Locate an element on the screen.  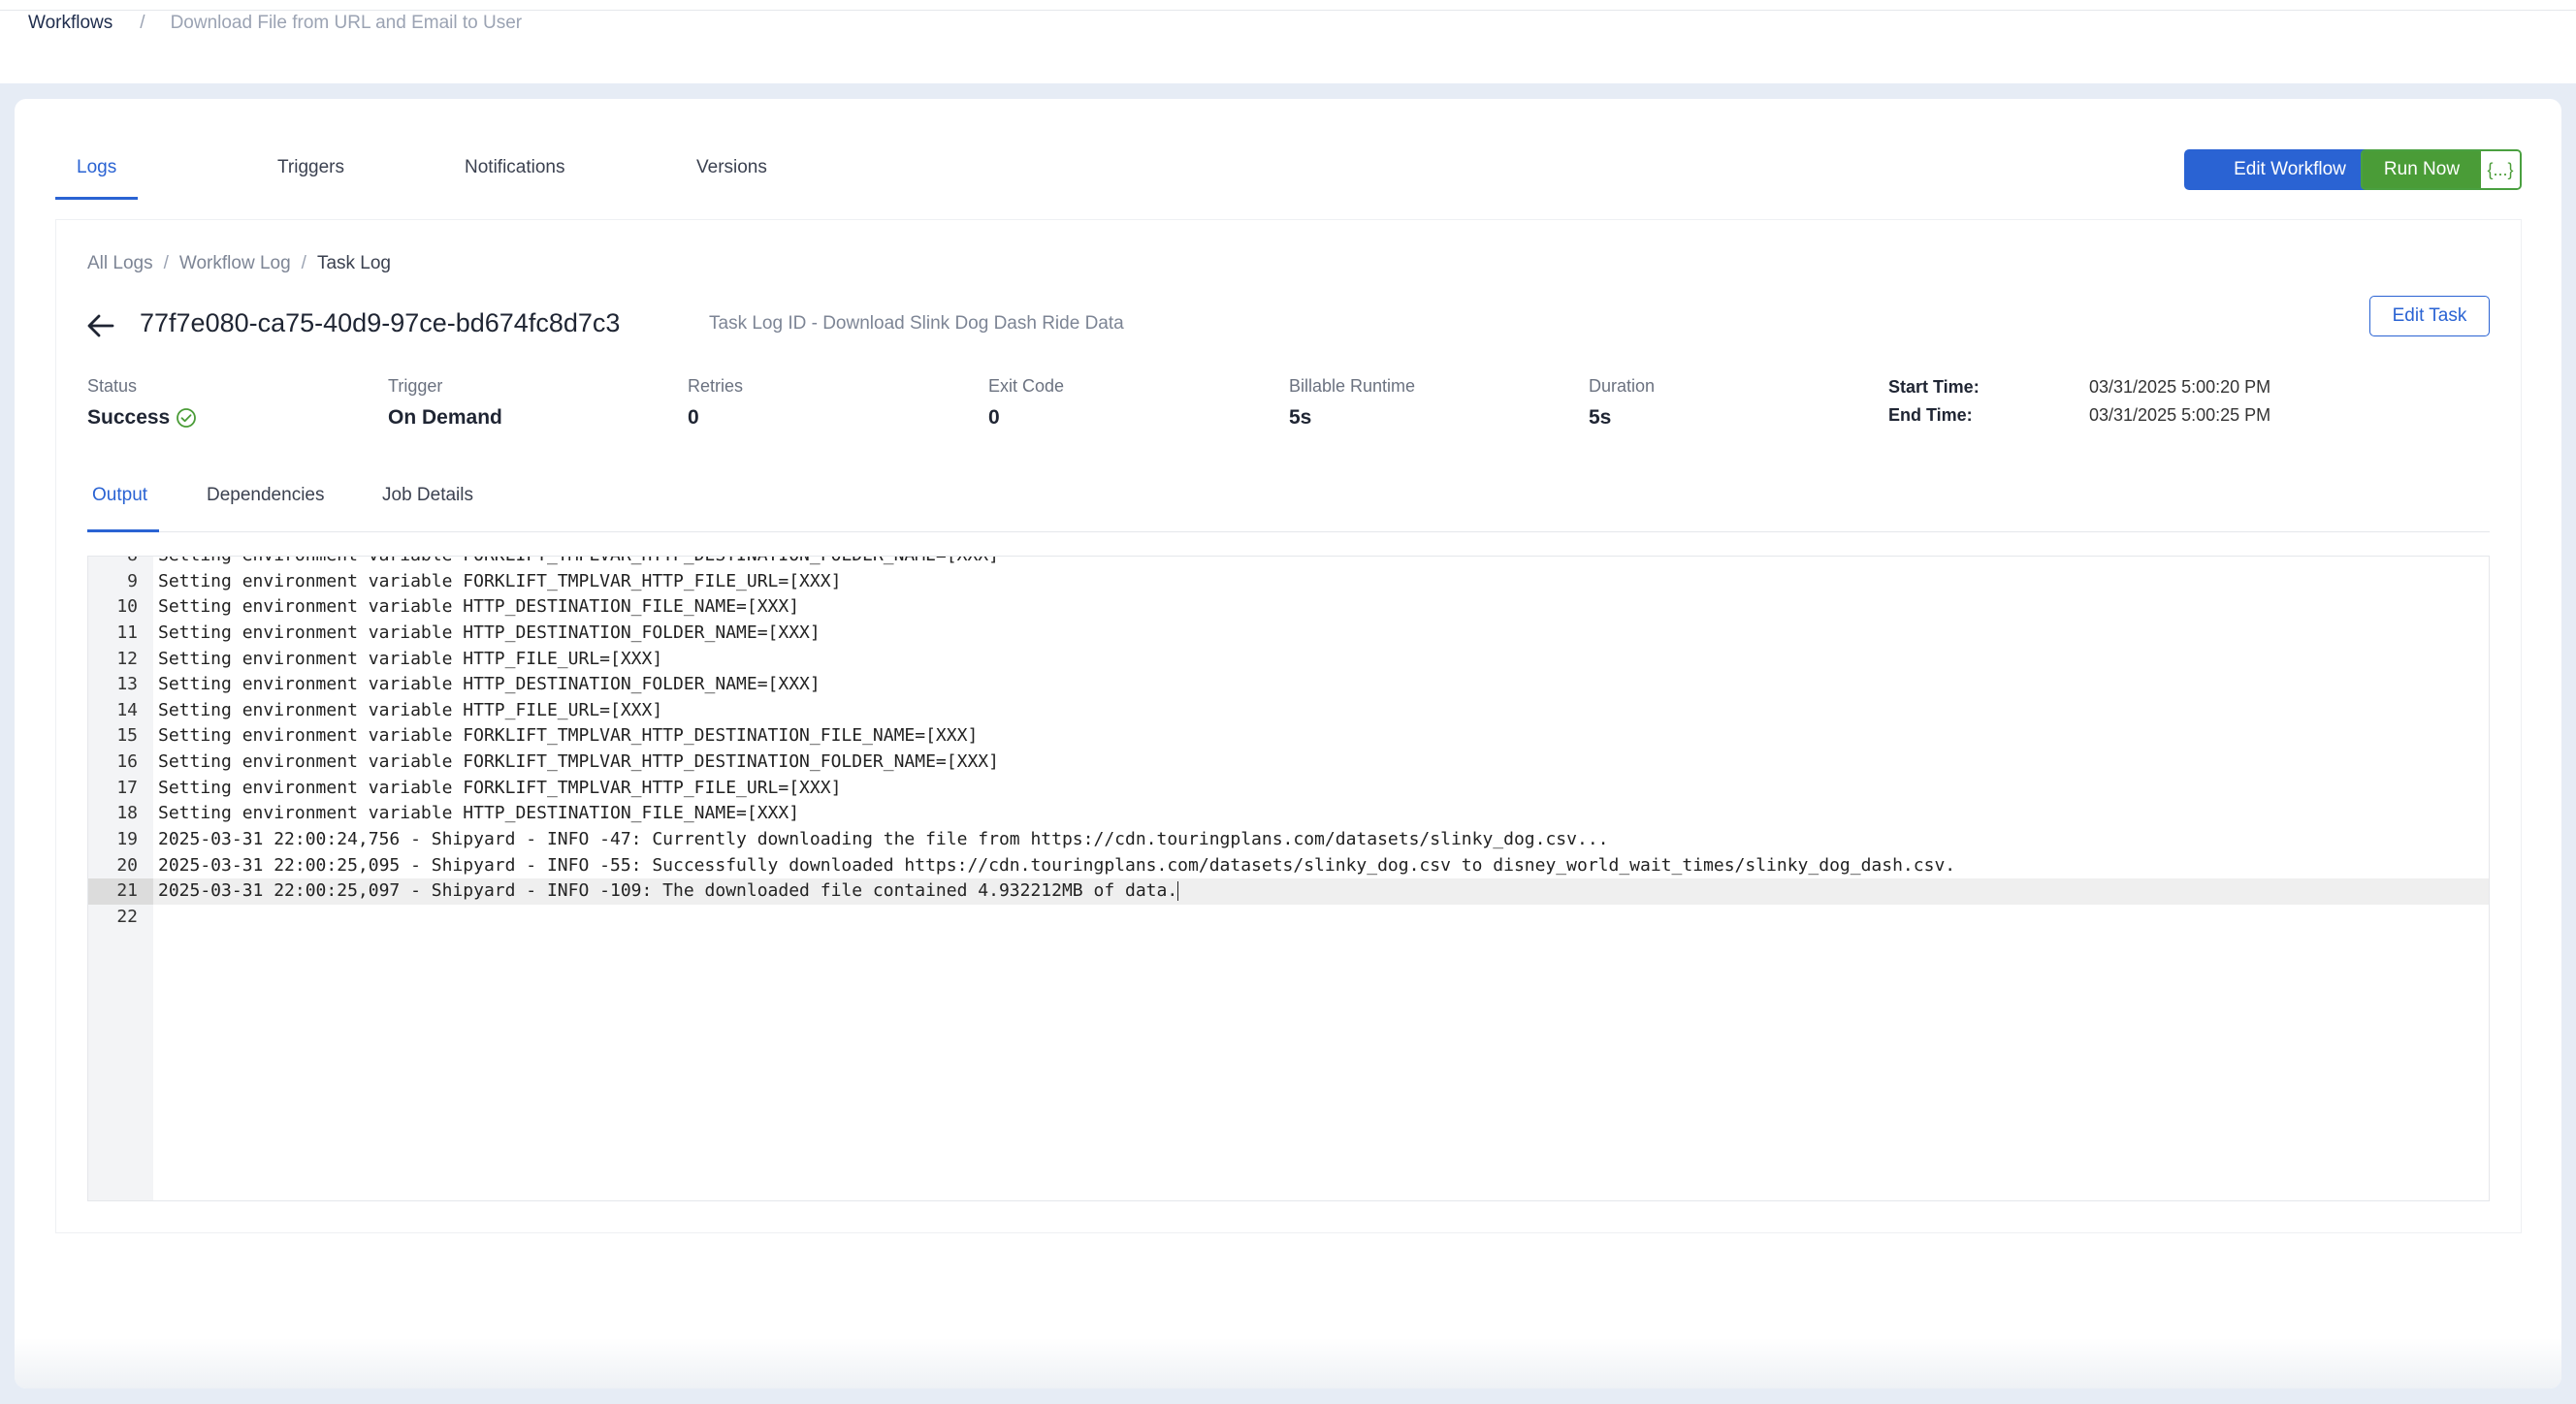
end-time-label: End Time: is located at coordinates (1930, 415).